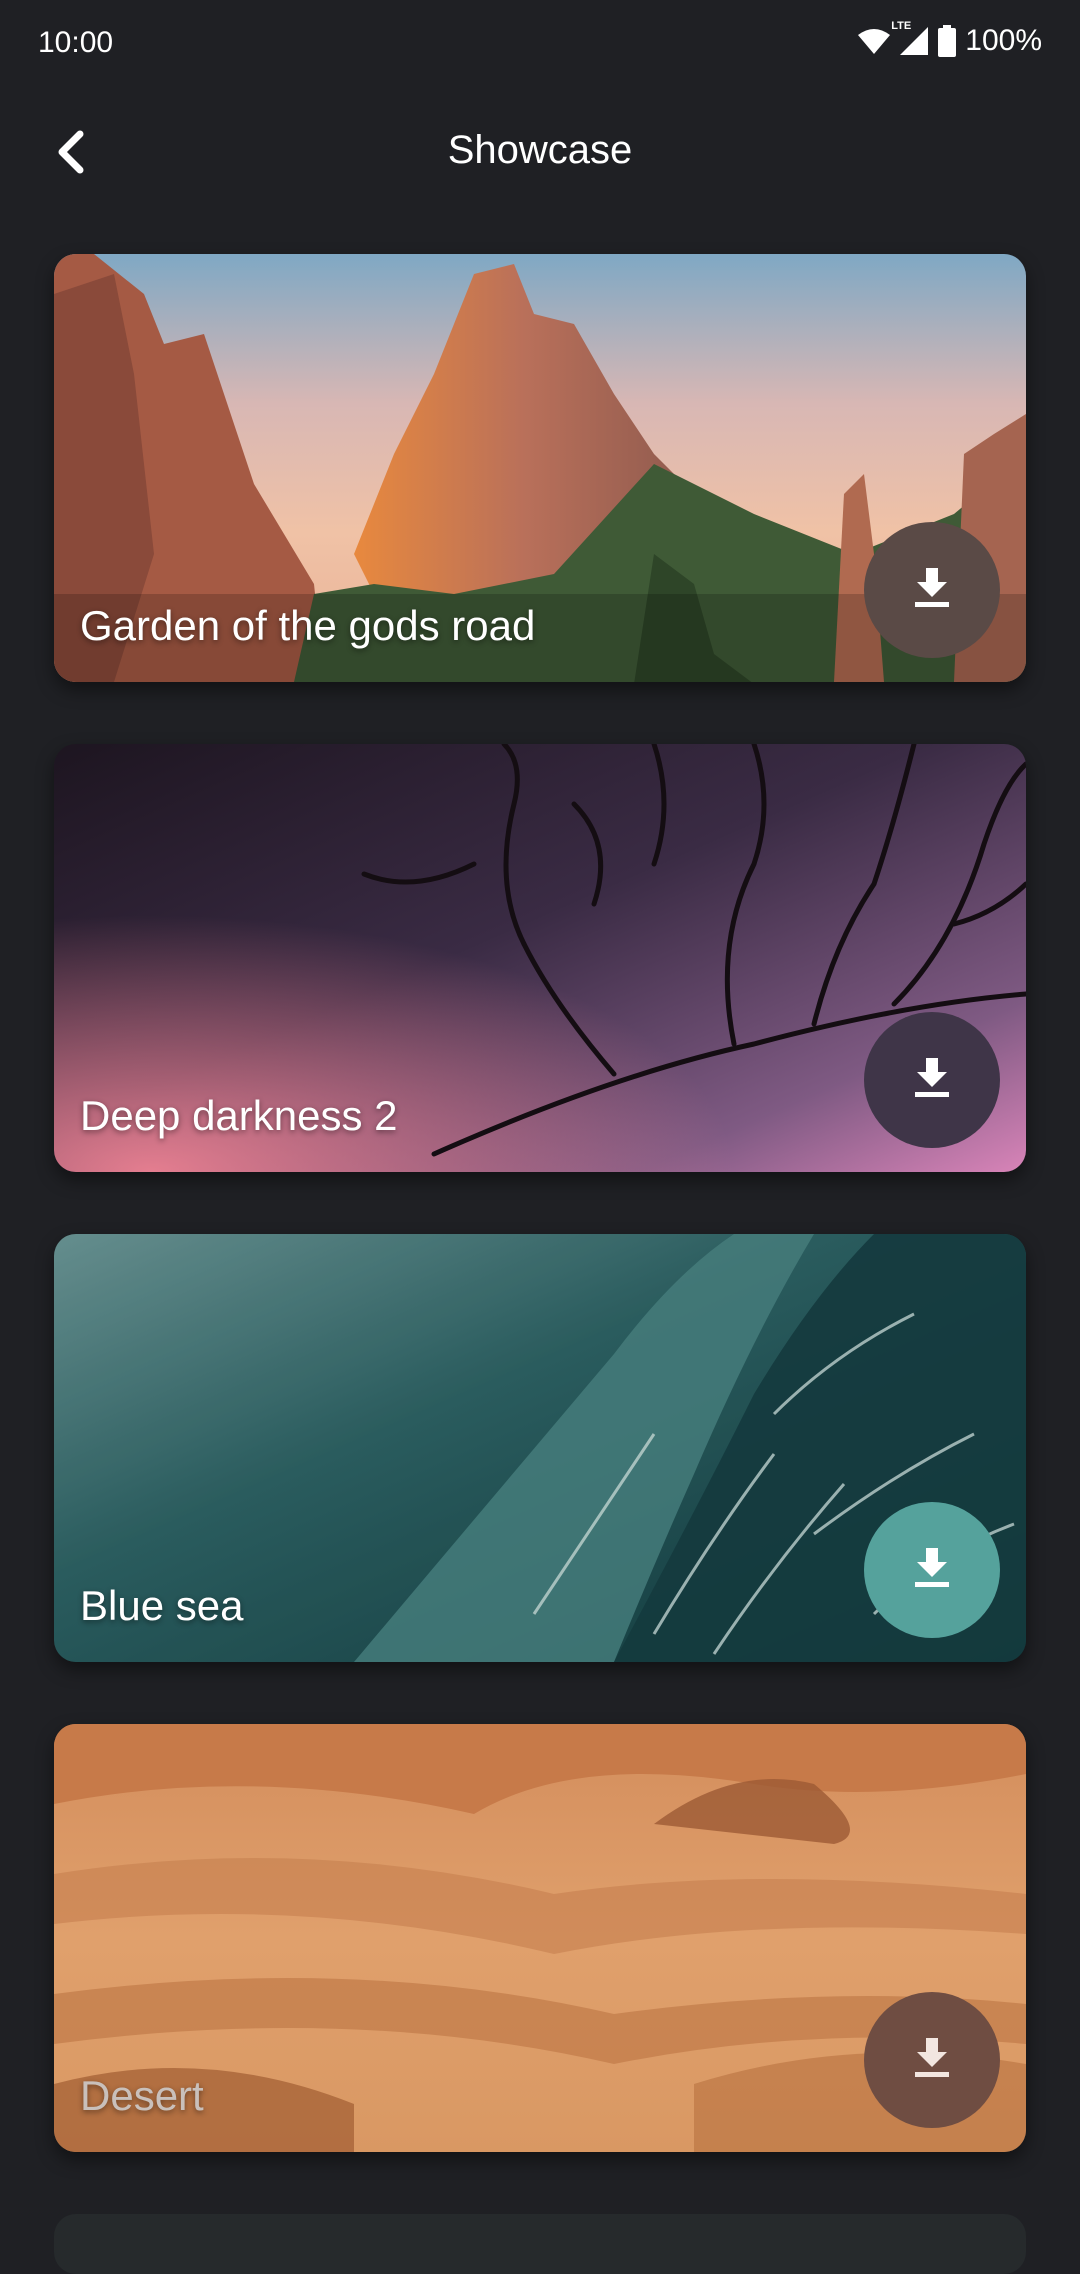 This screenshot has height=2274, width=1080. I want to click on wifi-icon, so click(874, 41).